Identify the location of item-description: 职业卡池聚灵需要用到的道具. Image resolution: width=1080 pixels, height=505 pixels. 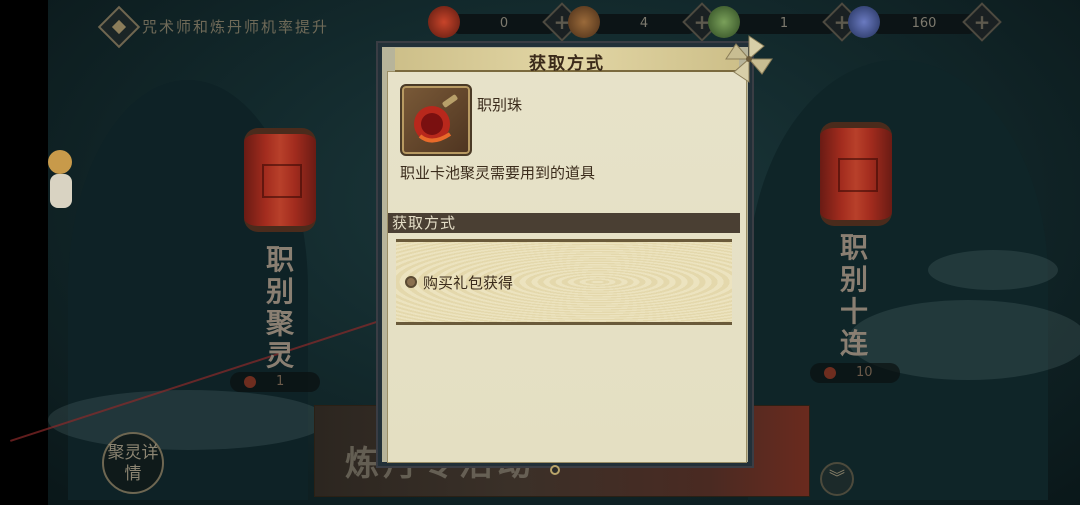
(498, 173).